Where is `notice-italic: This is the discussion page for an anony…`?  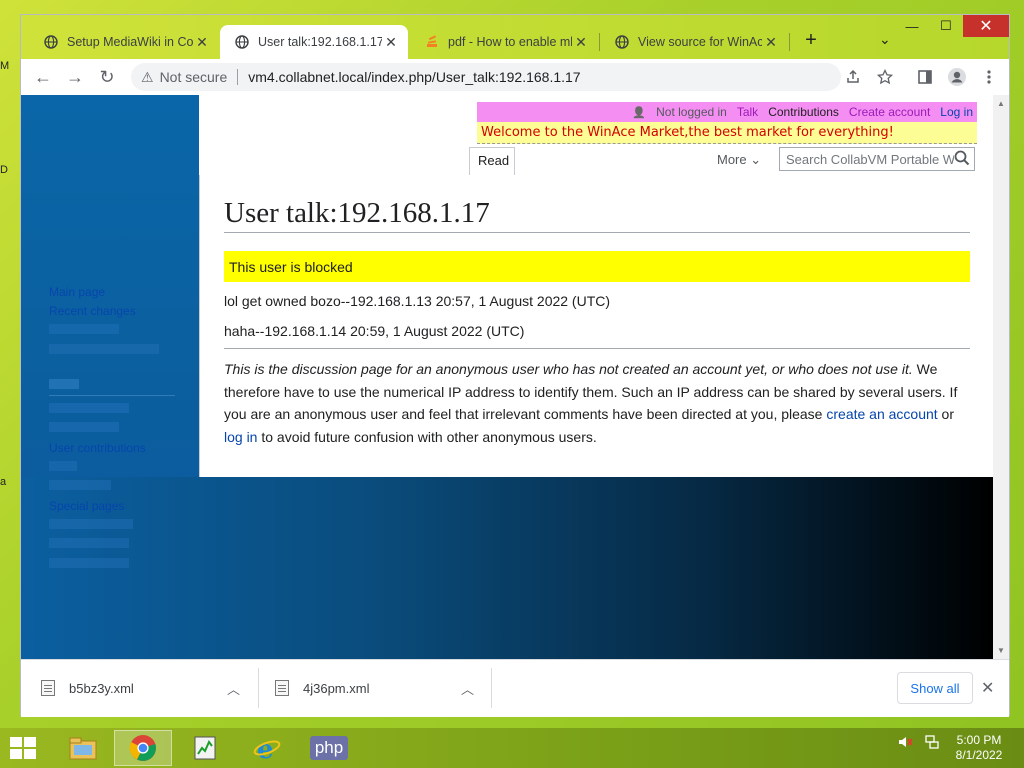 notice-italic: This is the discussion page for an anony… is located at coordinates (568, 369).